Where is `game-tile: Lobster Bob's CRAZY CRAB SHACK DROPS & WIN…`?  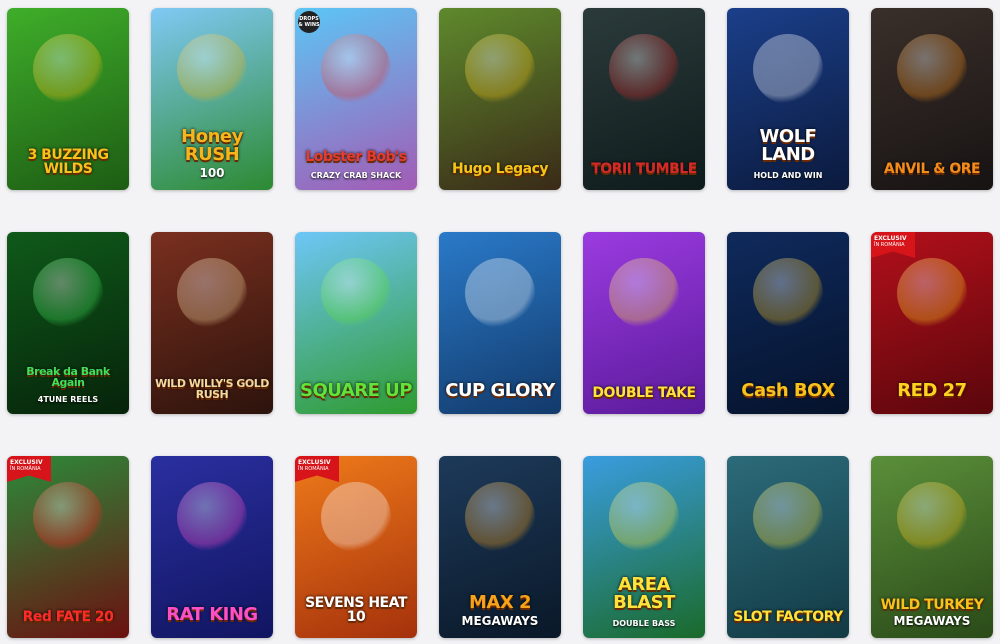 game-tile: Lobster Bob's CRAZY CRAB SHACK DROPS & WIN… is located at coordinates (356, 99).